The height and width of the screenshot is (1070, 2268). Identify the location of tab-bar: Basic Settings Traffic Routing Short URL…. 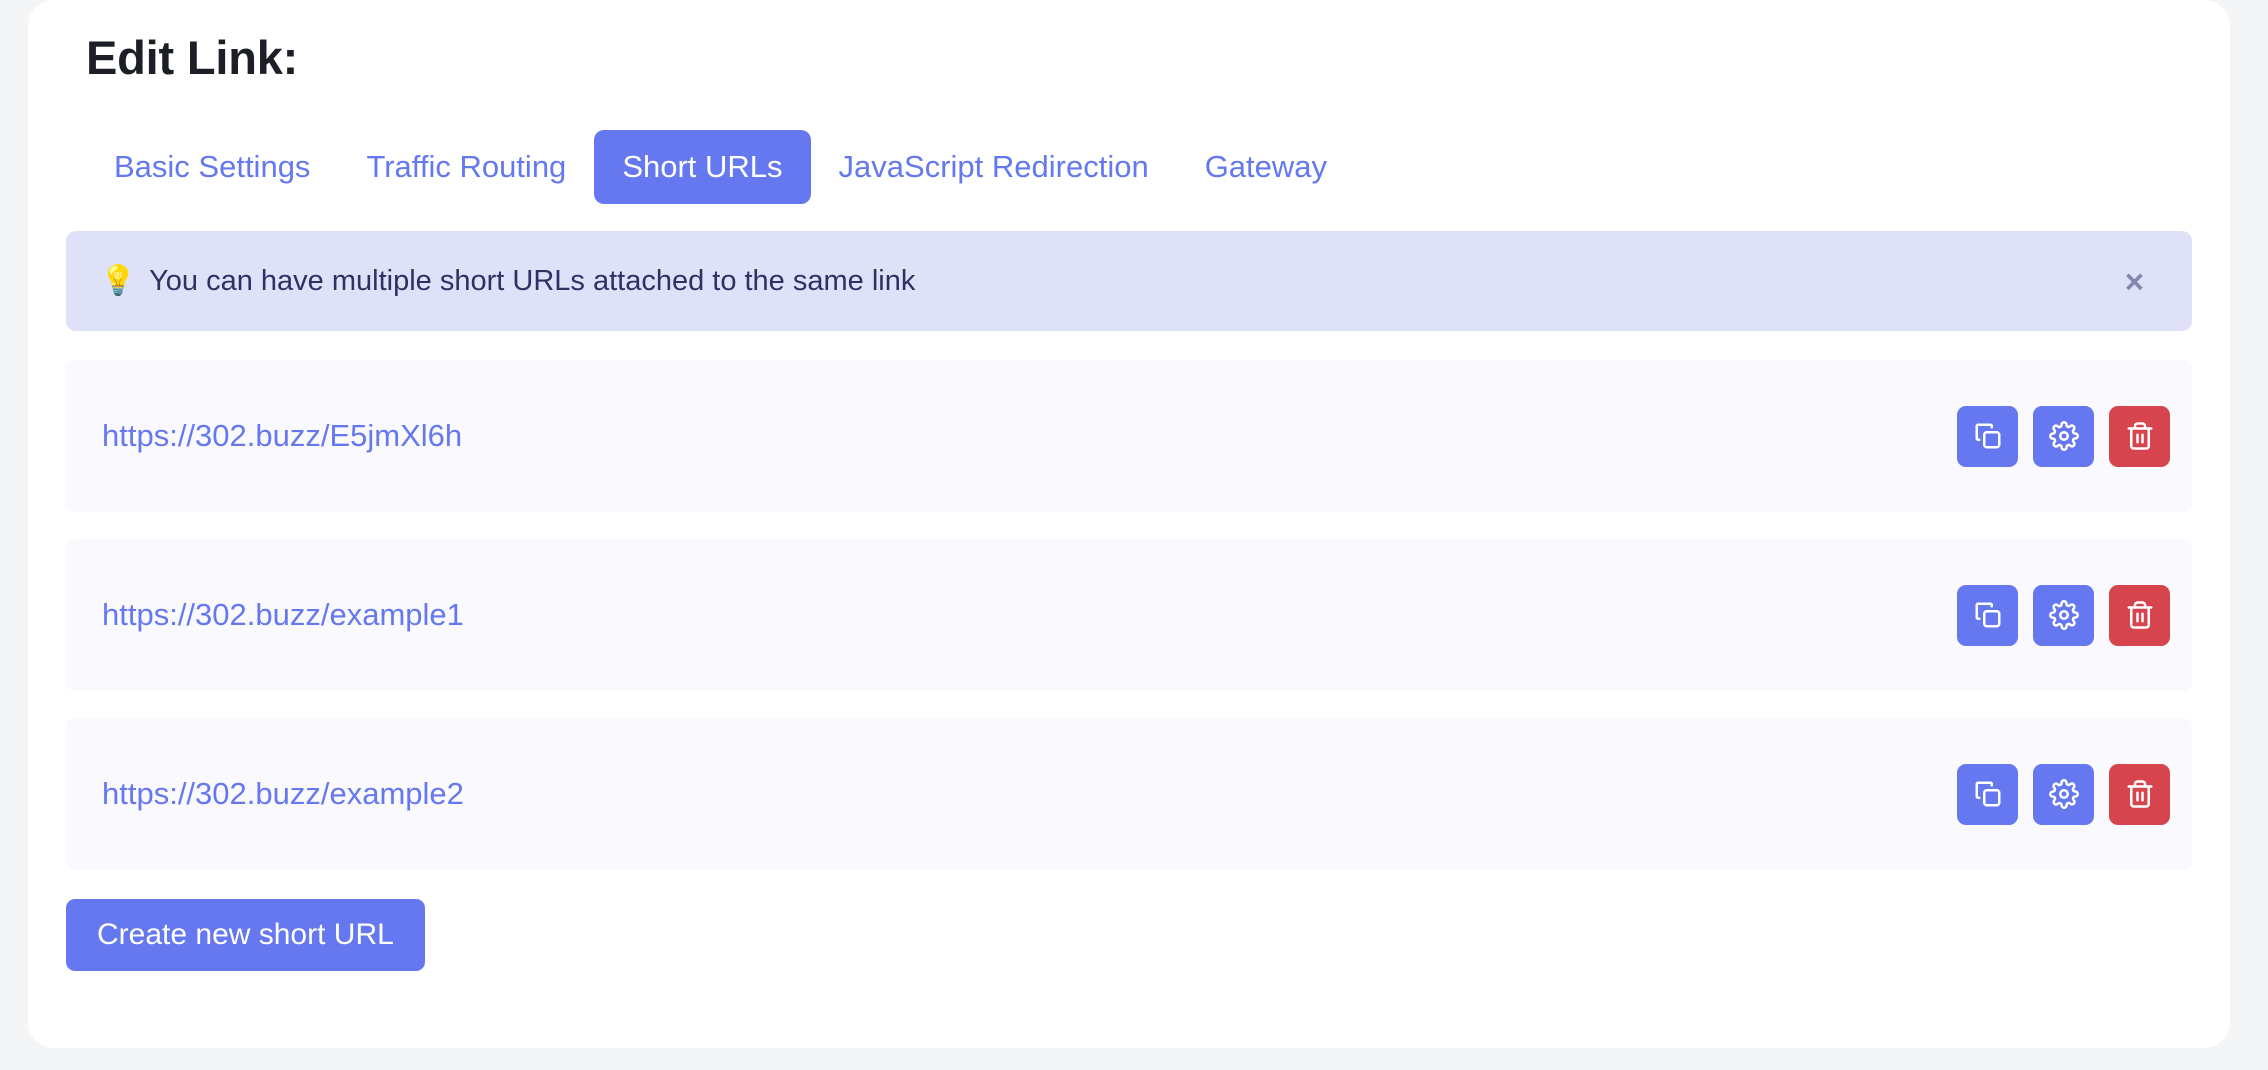
(1129, 167).